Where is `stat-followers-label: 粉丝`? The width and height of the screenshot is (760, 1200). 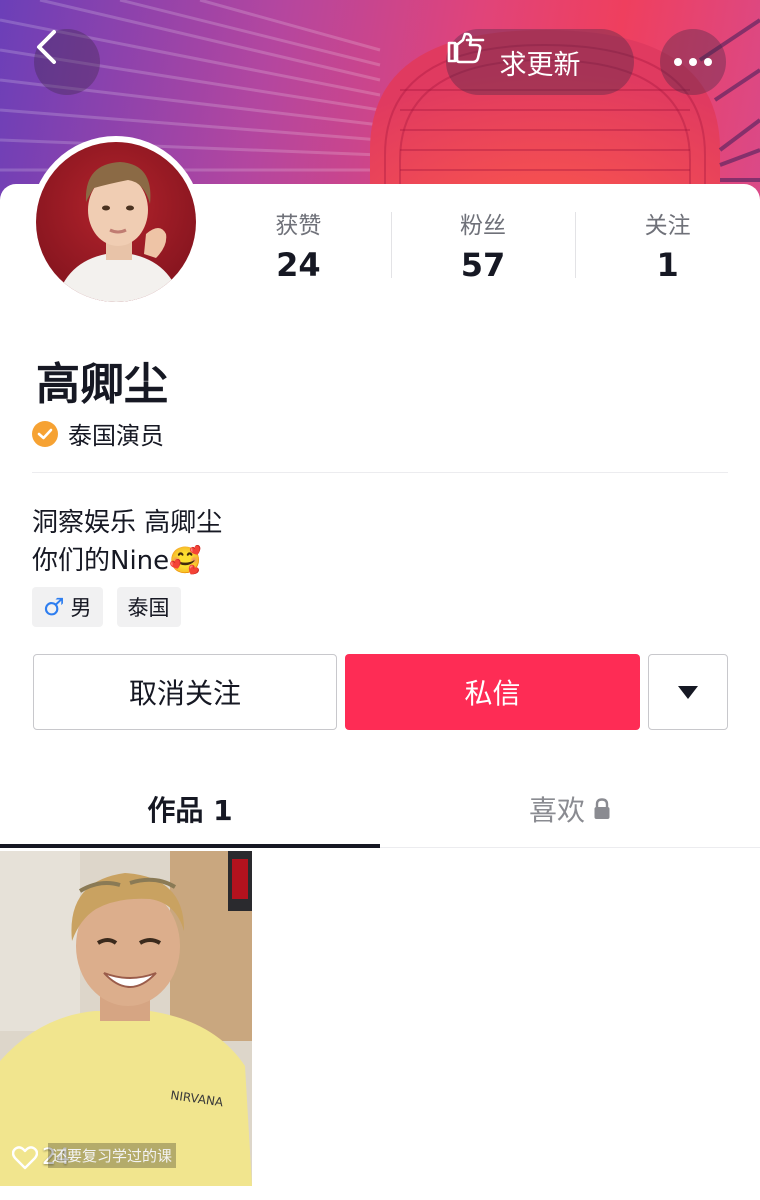
stat-followers-label: 粉丝 is located at coordinates (483, 226).